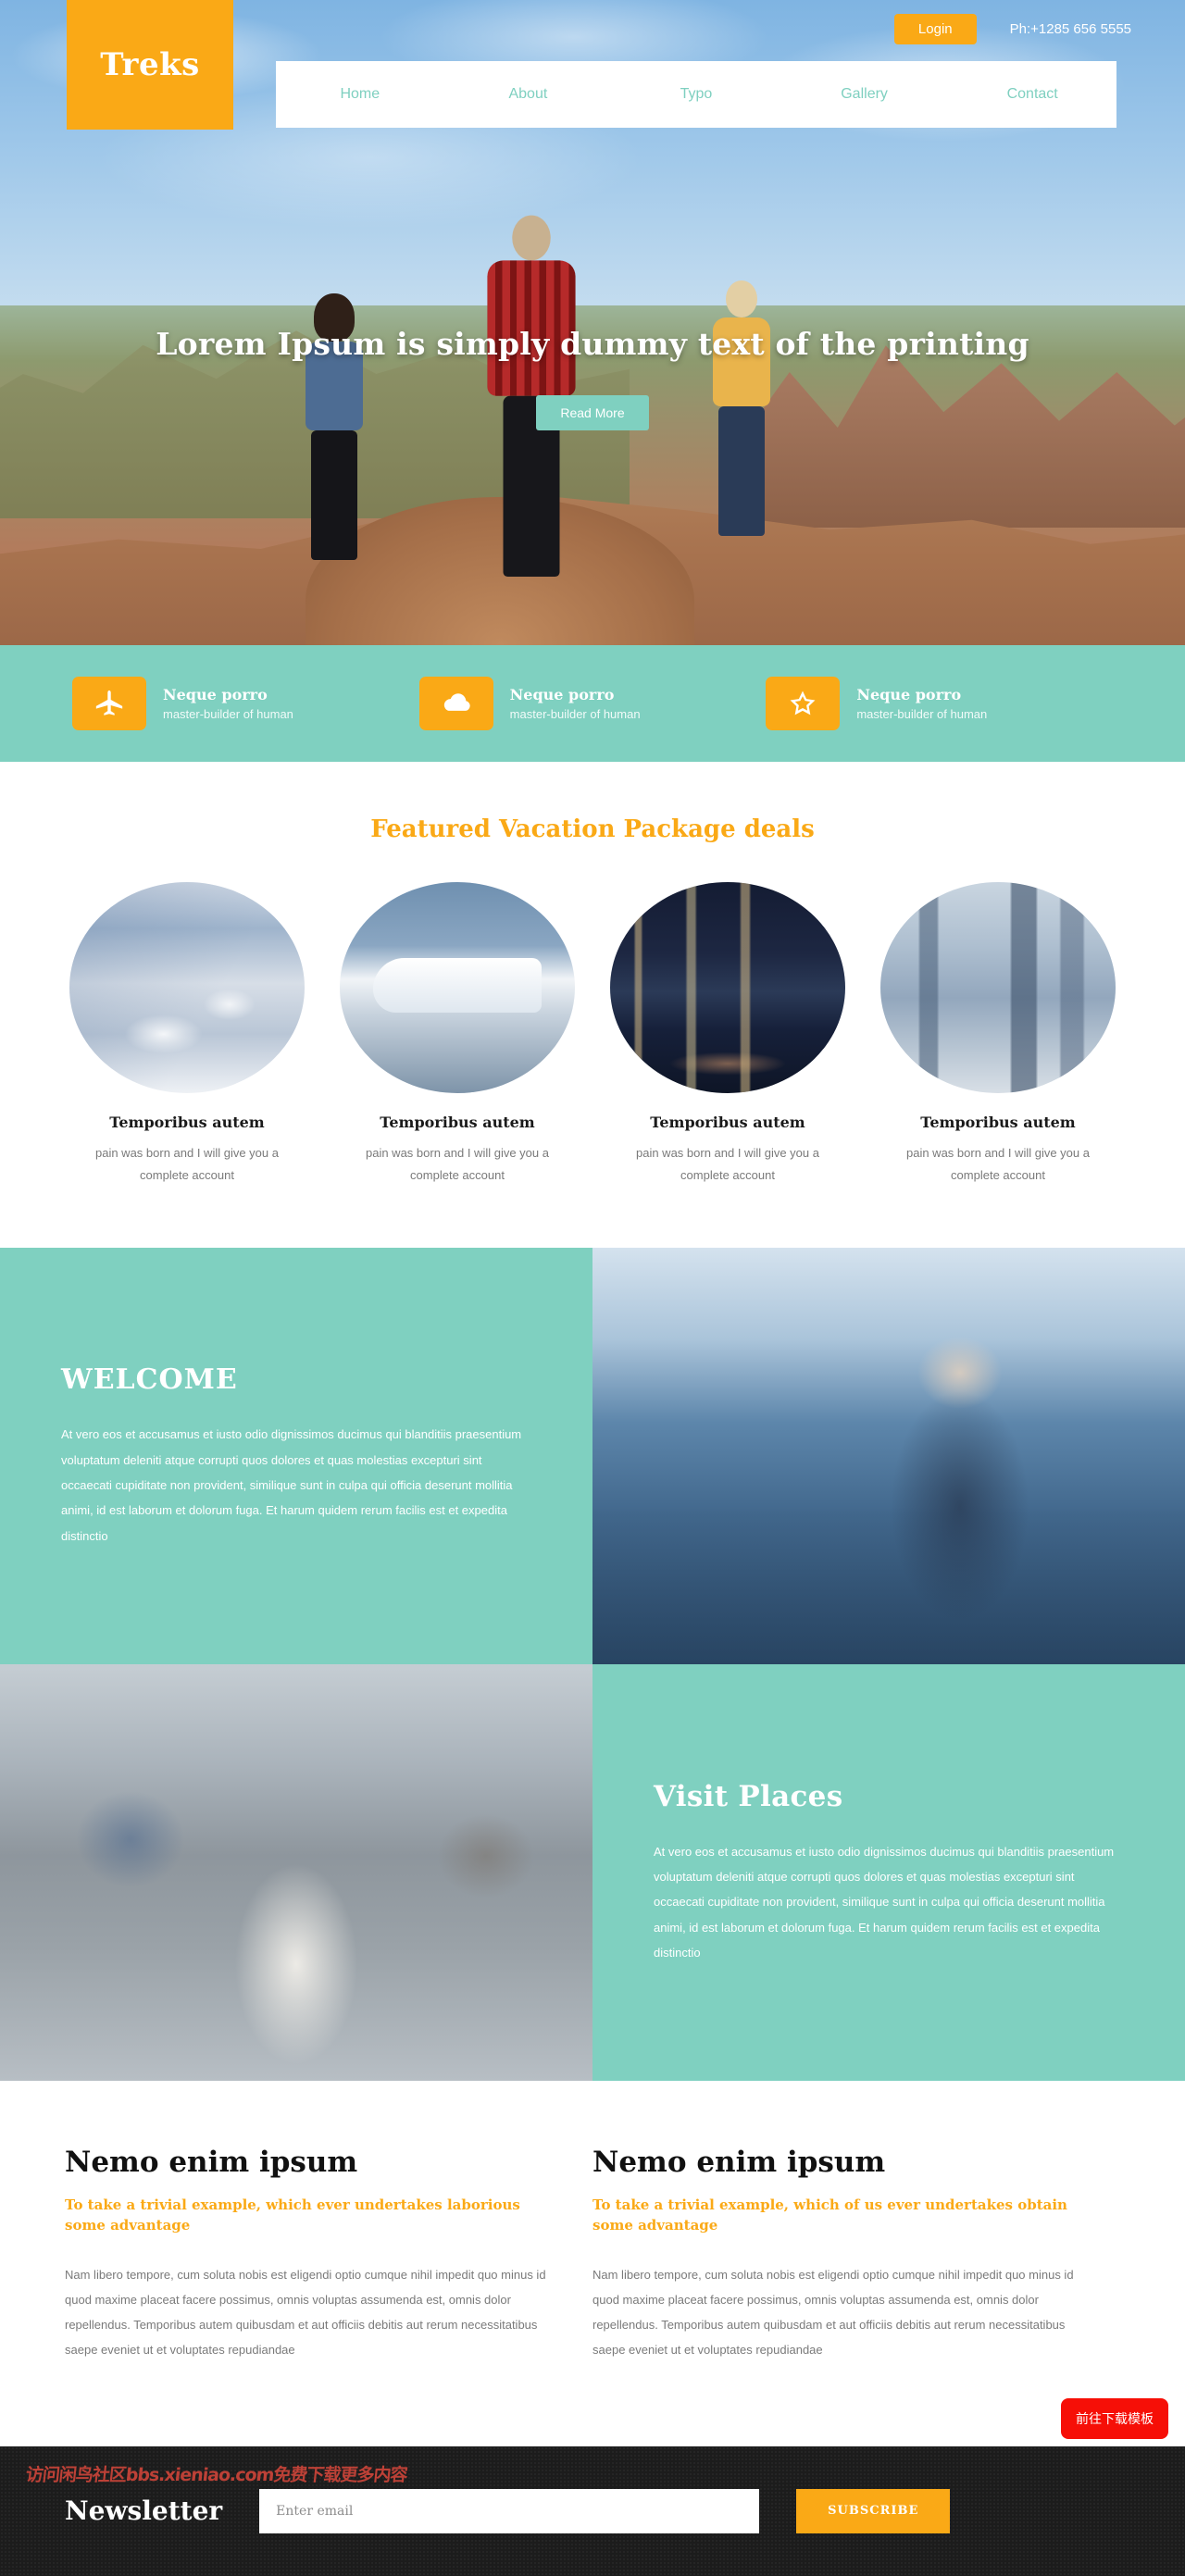  Describe the element at coordinates (455, 703) in the screenshot. I see `cloud-icon` at that location.